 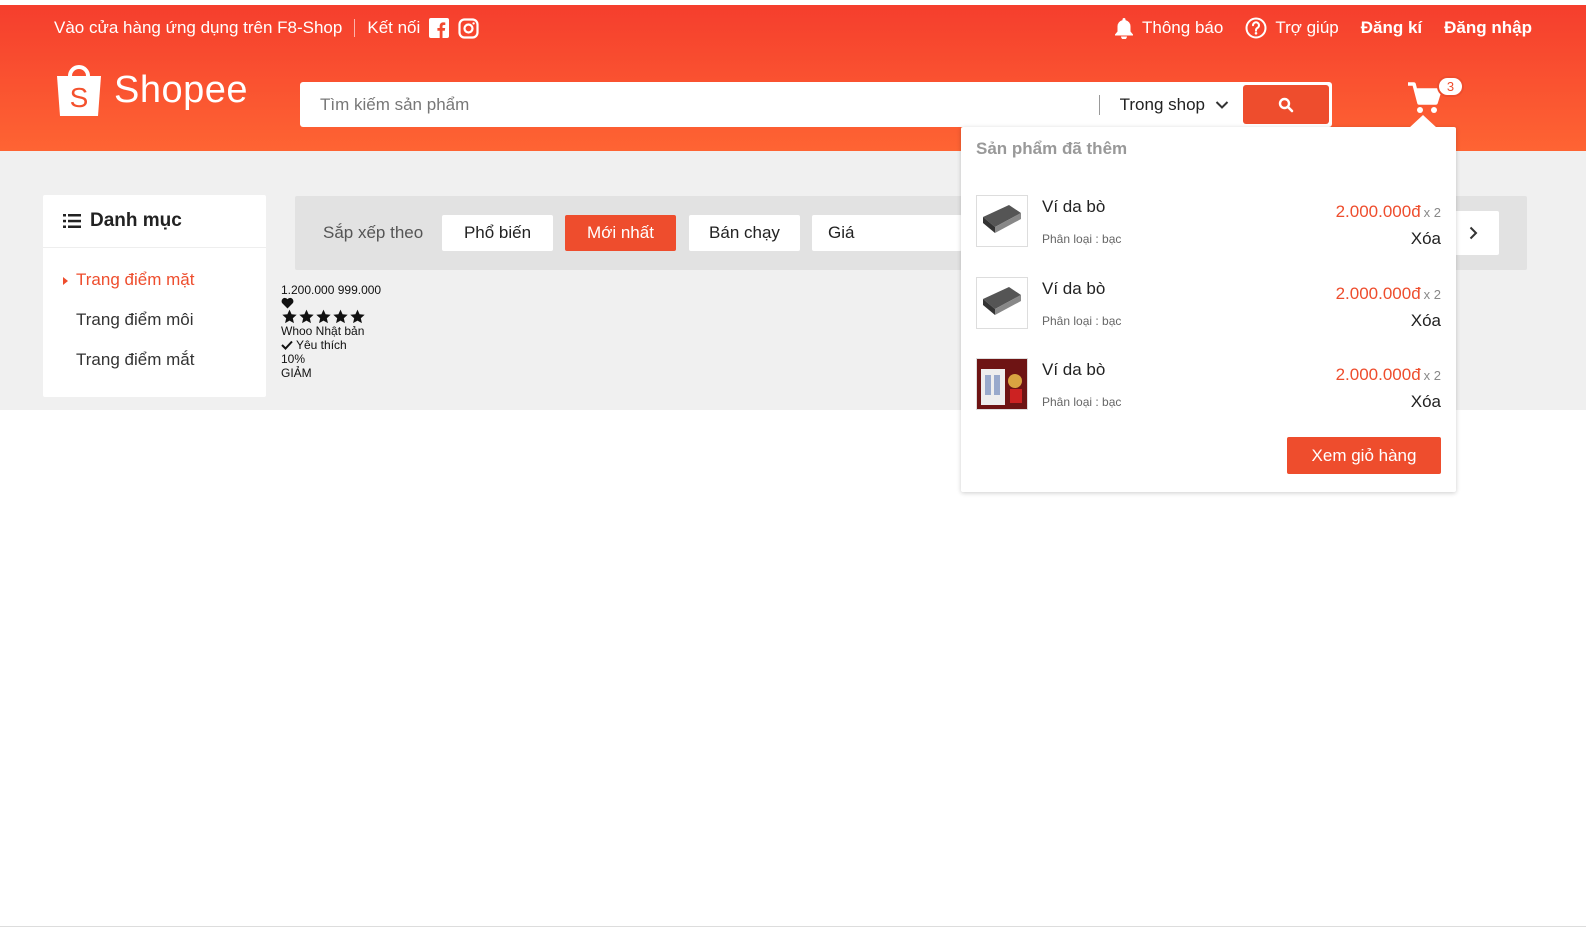 I want to click on product-prices: 1.200.000 999.000, so click(x=331, y=290).